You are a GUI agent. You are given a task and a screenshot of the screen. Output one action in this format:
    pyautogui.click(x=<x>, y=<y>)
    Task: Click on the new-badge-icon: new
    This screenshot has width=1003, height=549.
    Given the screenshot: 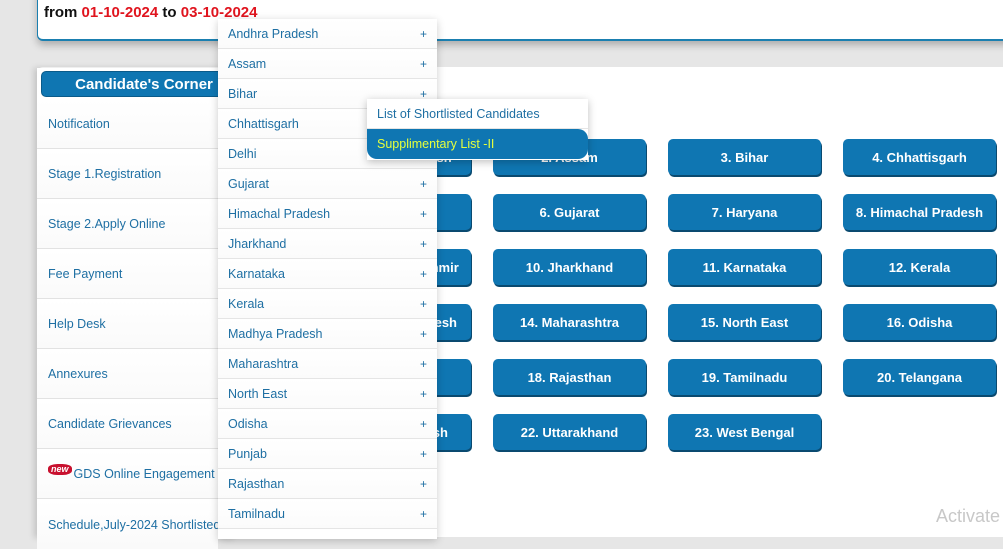 What is the action you would take?
    pyautogui.click(x=60, y=469)
    